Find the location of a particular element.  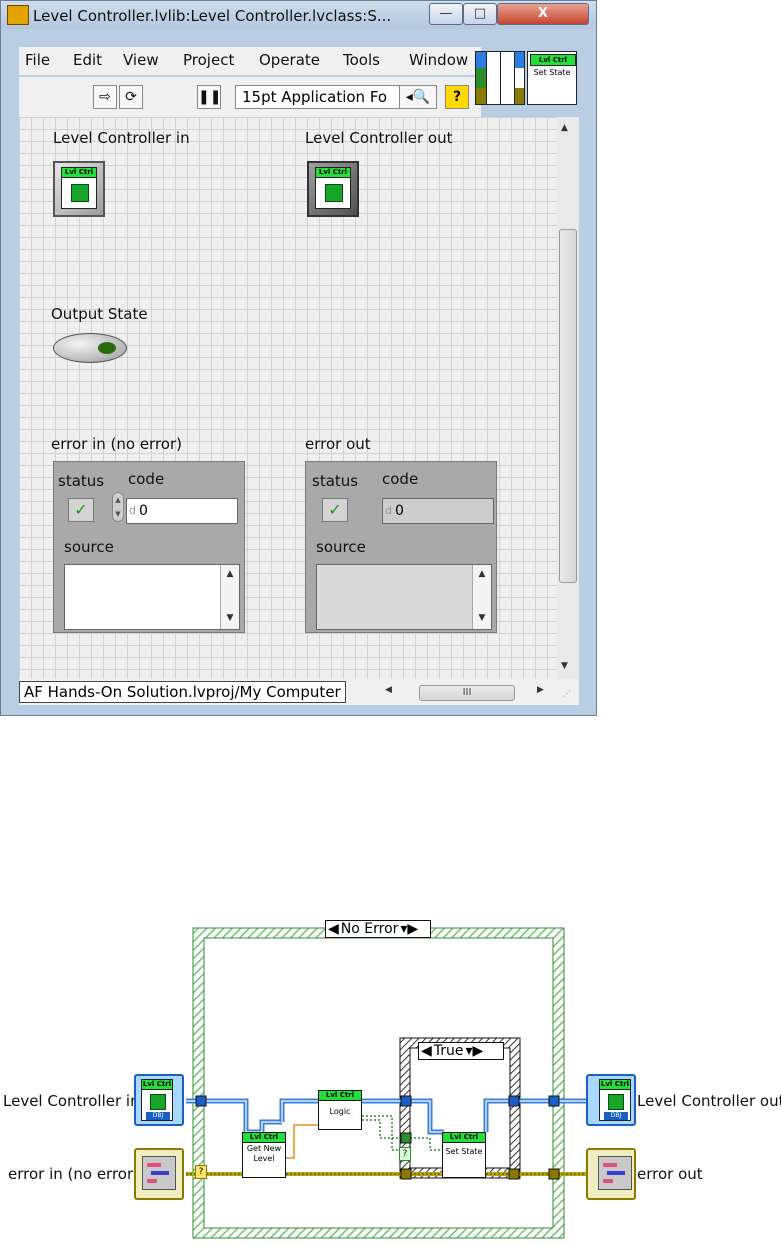

tunnel-class-in-inner is located at coordinates (406, 1101).